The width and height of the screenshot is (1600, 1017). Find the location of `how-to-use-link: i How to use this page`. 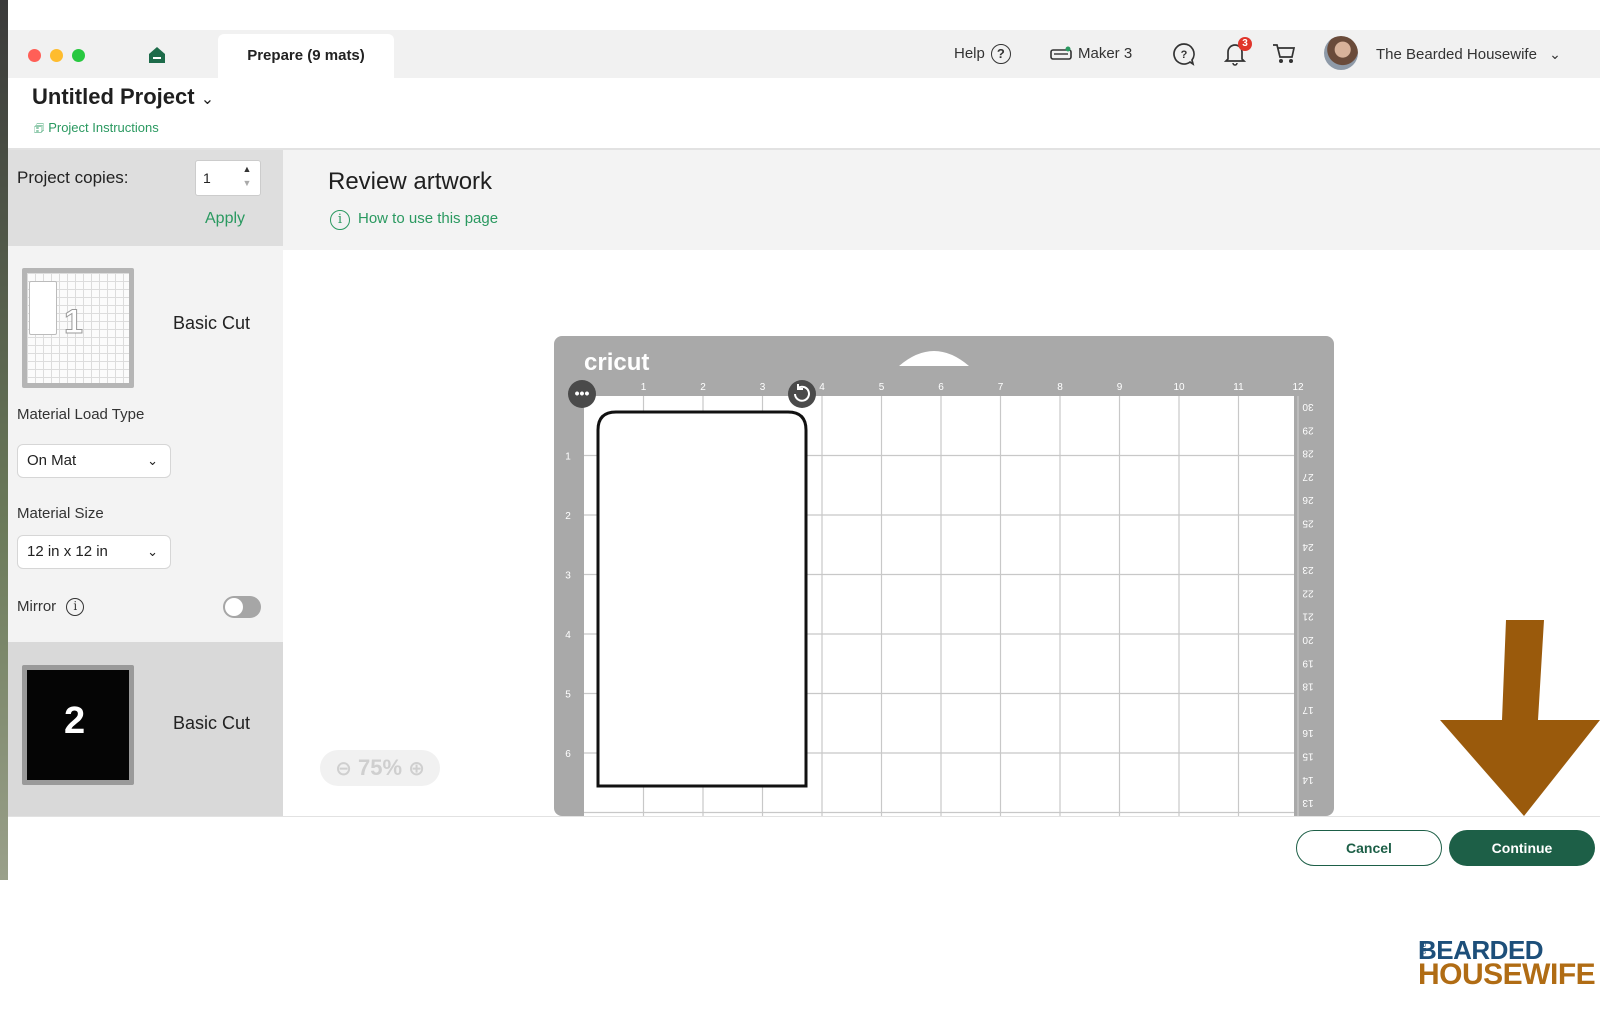

how-to-use-link: i How to use this page is located at coordinates (414, 220).